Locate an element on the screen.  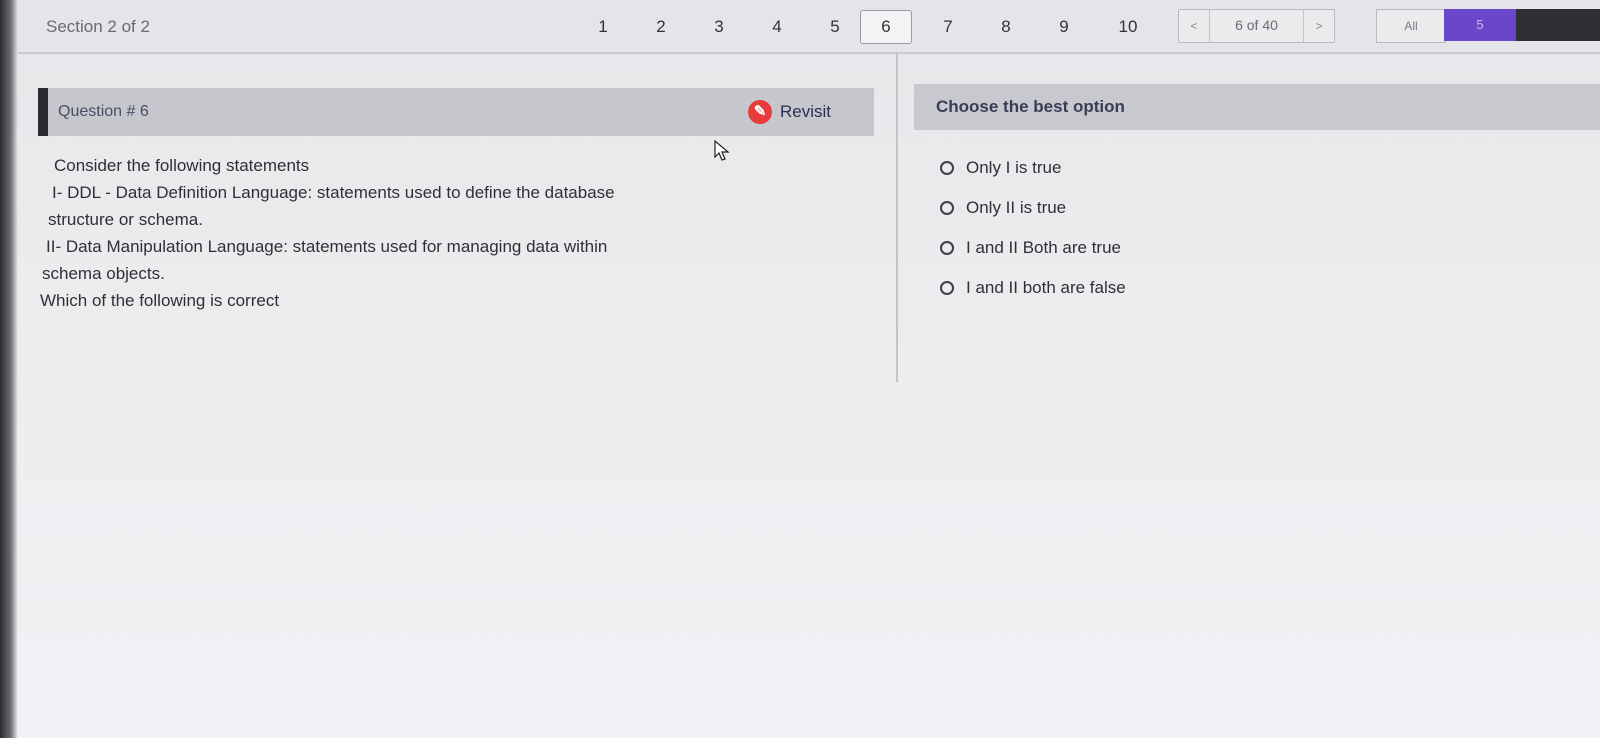
question-number-8: 8 is located at coordinates (1006, 27).